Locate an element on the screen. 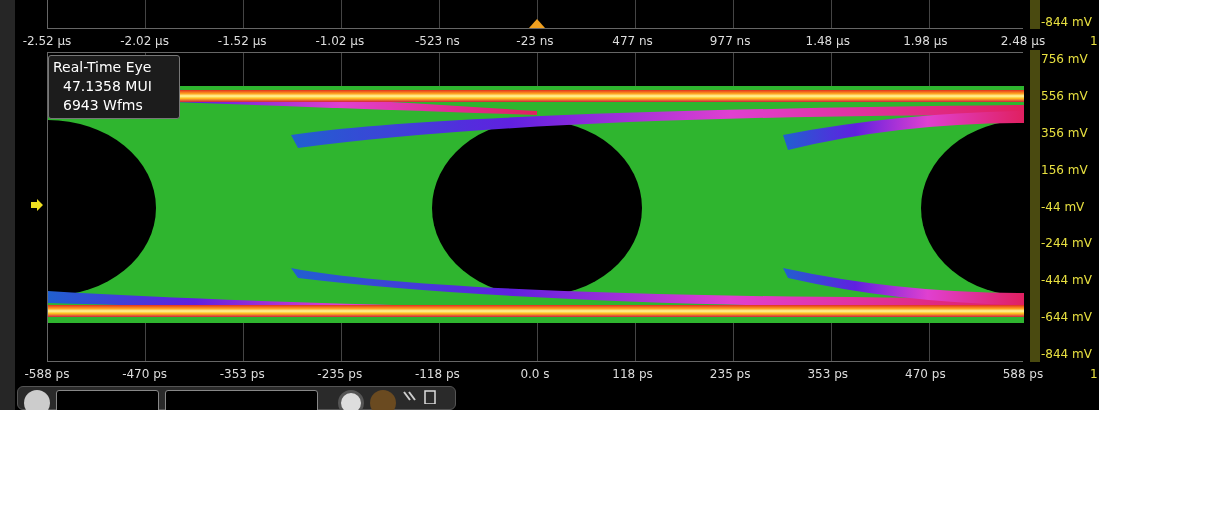 This screenshot has width=1230, height=510. voltage-label: 356 mV is located at coordinates (1065, 132).